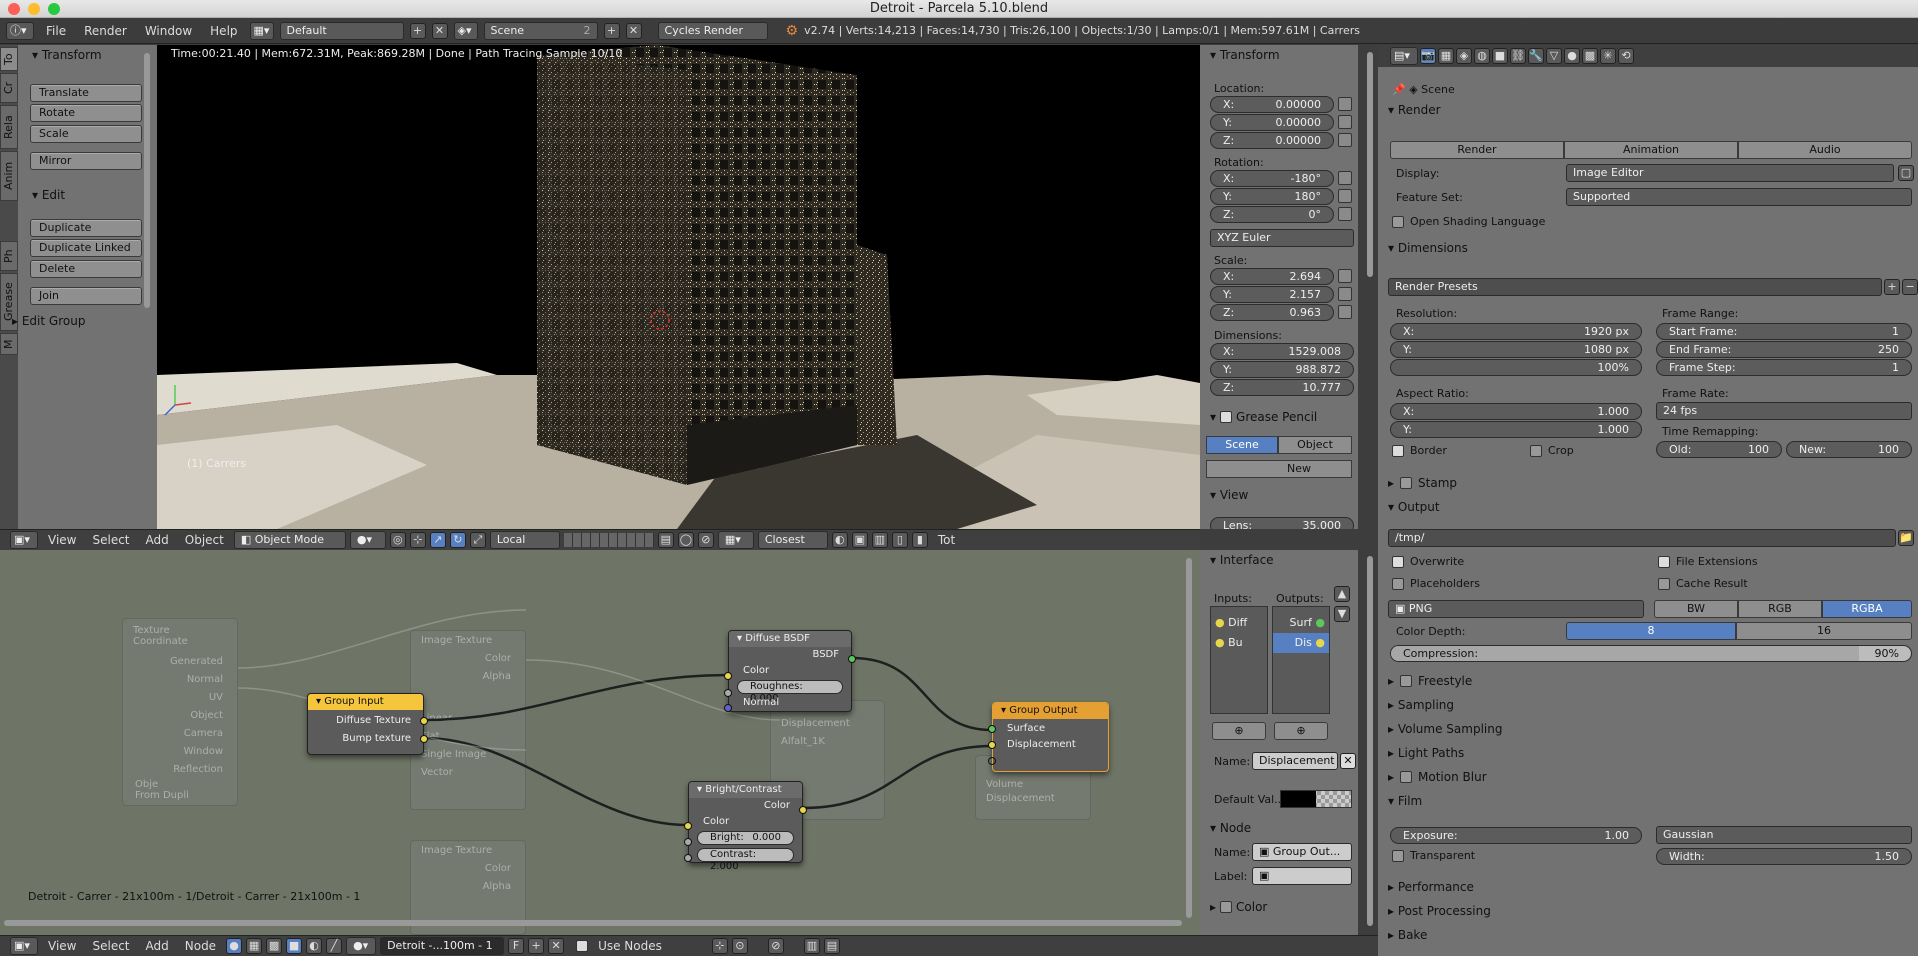  I want to click on scene-field: Scene 2, so click(540, 30).